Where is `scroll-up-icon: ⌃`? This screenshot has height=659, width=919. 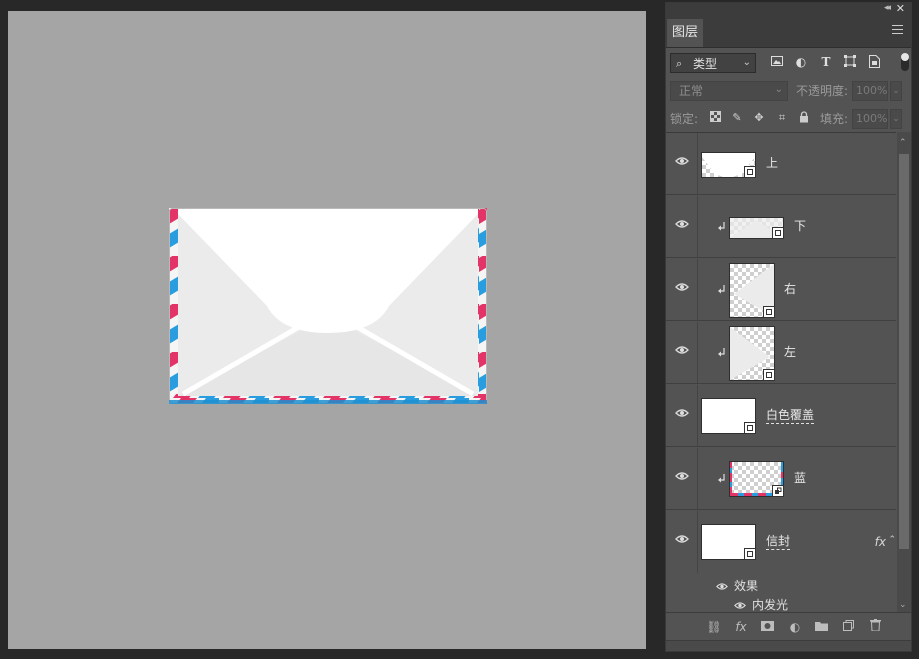 scroll-up-icon: ⌃ is located at coordinates (903, 143).